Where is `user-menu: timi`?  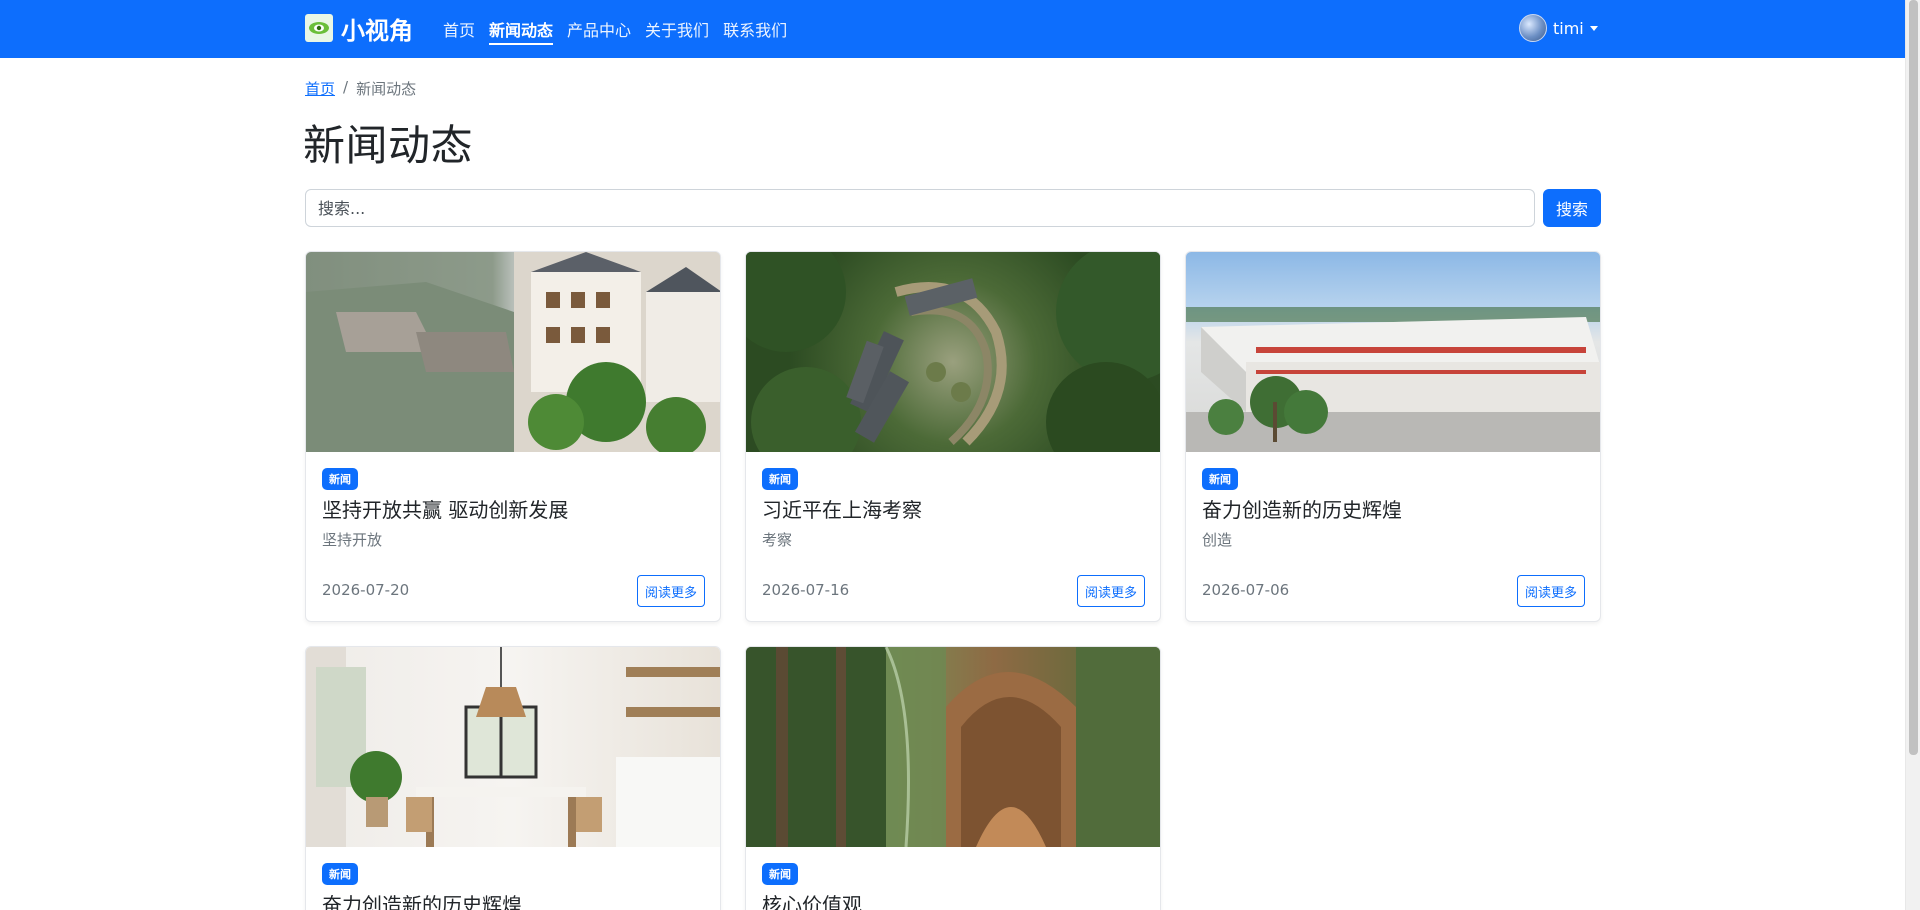
user-menu: timi is located at coordinates (1558, 28).